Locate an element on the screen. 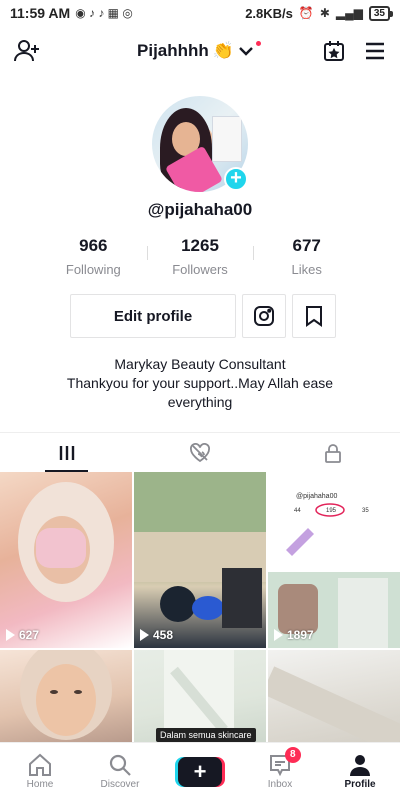 This screenshot has height=800, width=400. nav-create: + is located at coordinates (200, 771).